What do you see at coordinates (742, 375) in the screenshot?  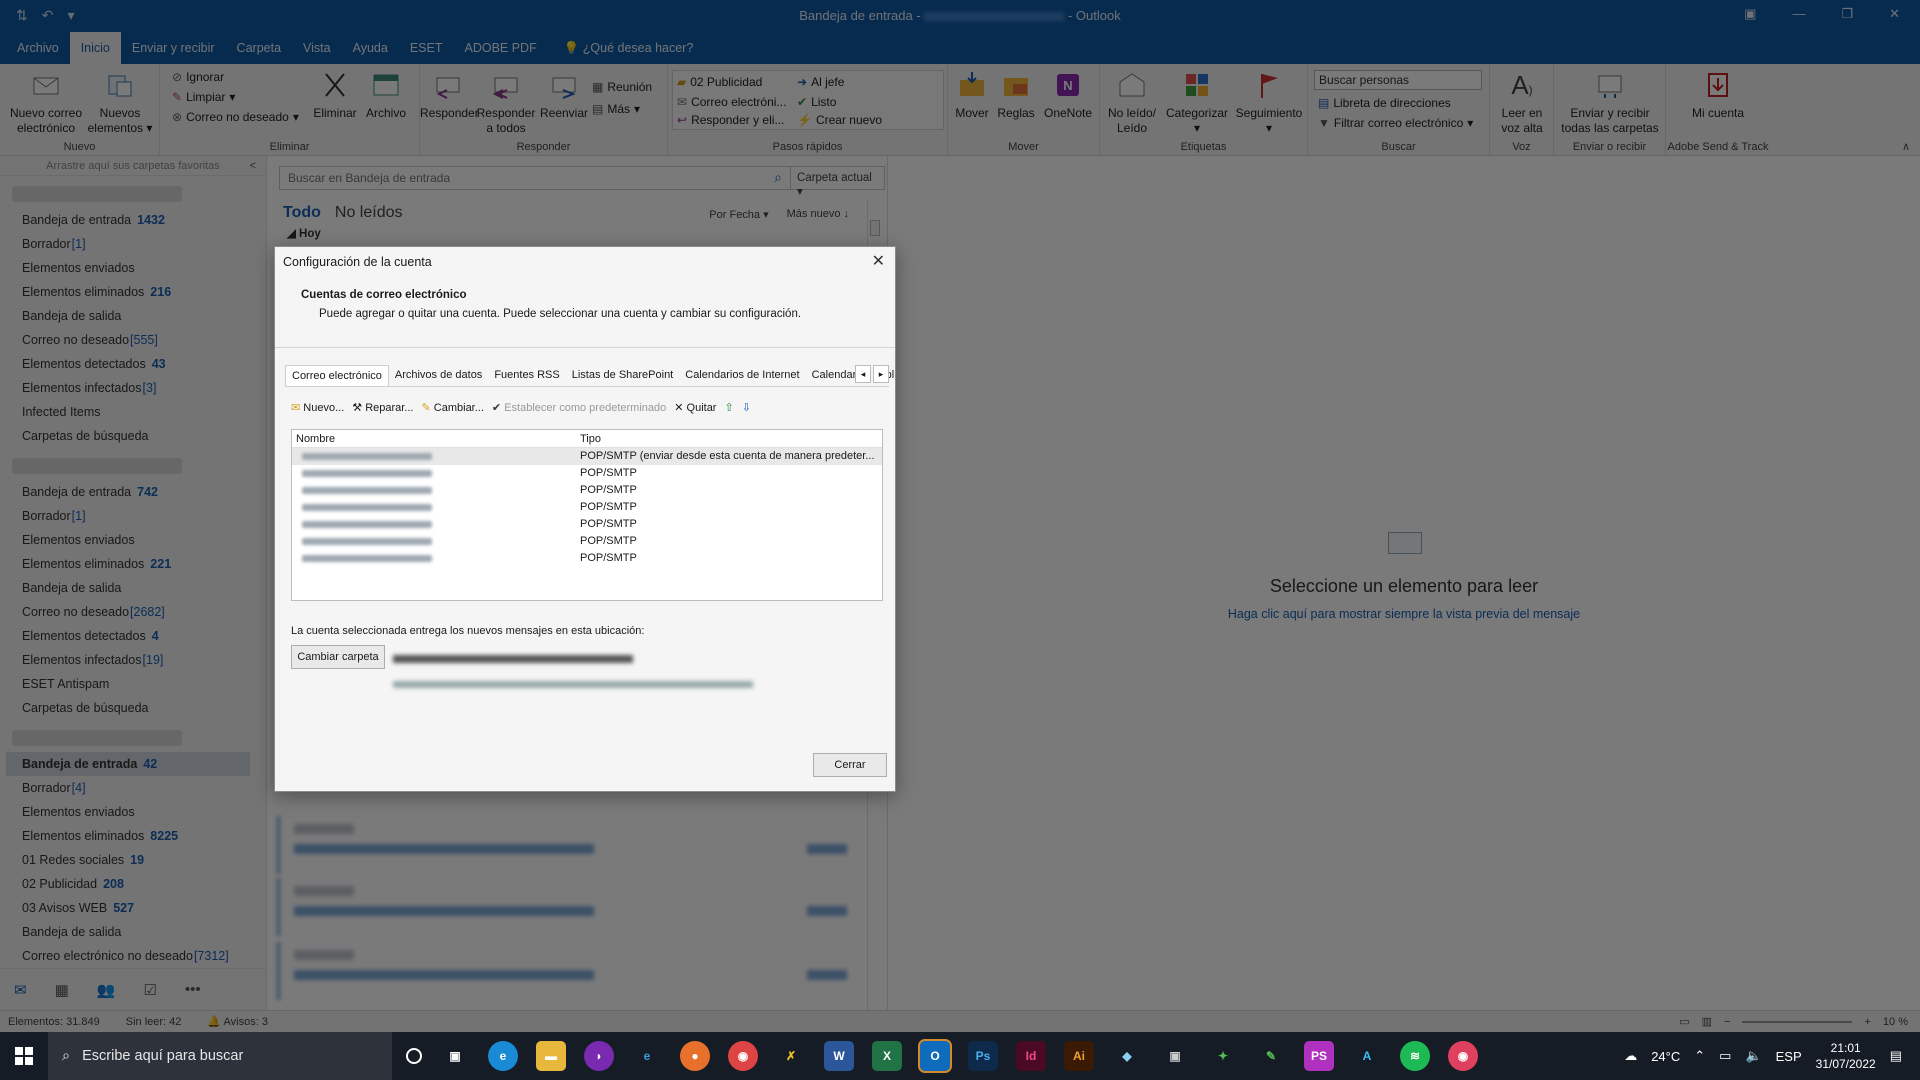 I see `tab-calendarios-internet: Calendarios de Internet` at bounding box center [742, 375].